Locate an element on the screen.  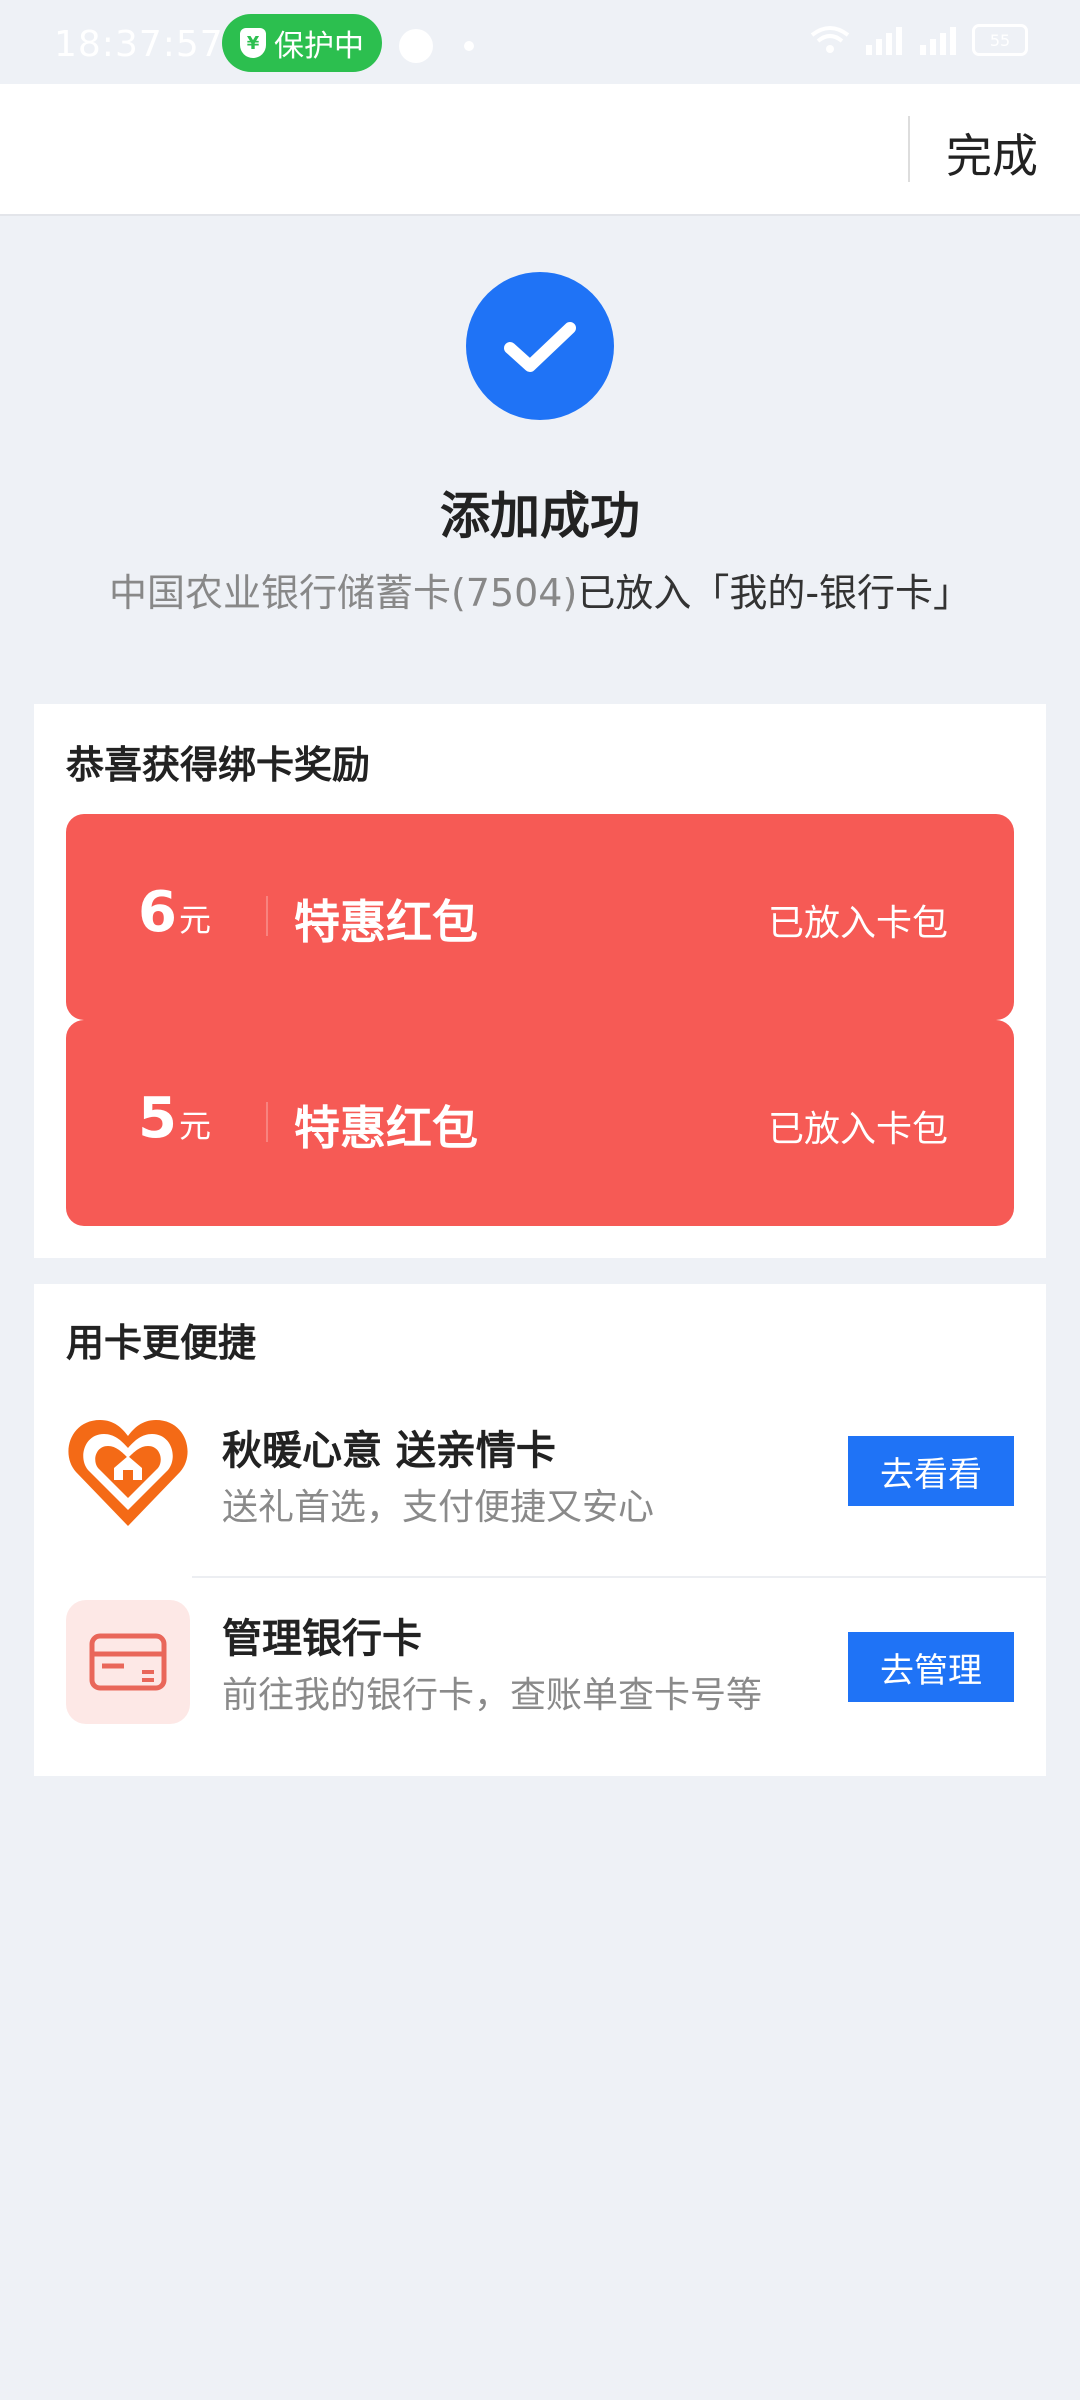
reward-title: 恭喜获得绑卡奖励 is located at coordinates (218, 765).